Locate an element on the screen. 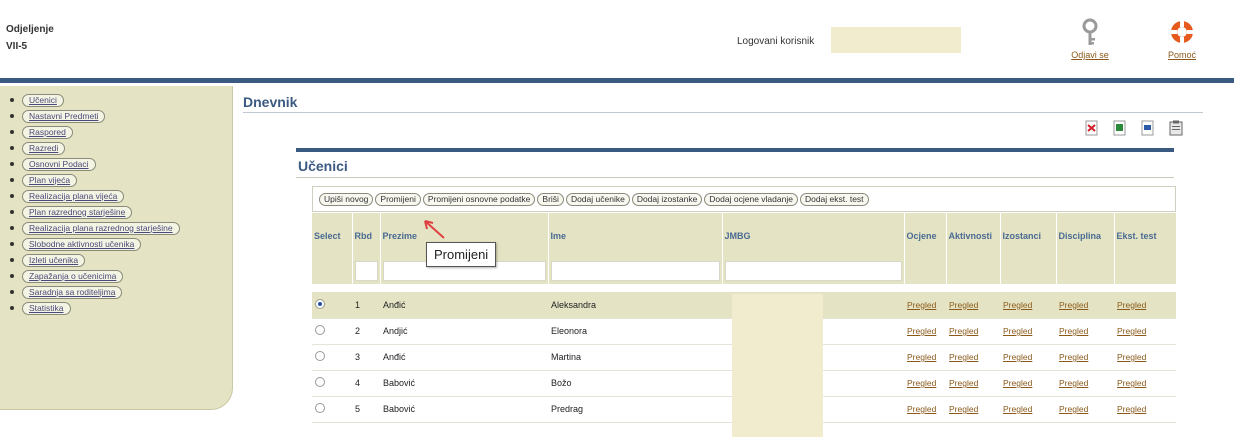 This screenshot has width=1234, height=437. column-header-izostanci: Izostanci is located at coordinates (1028, 235).